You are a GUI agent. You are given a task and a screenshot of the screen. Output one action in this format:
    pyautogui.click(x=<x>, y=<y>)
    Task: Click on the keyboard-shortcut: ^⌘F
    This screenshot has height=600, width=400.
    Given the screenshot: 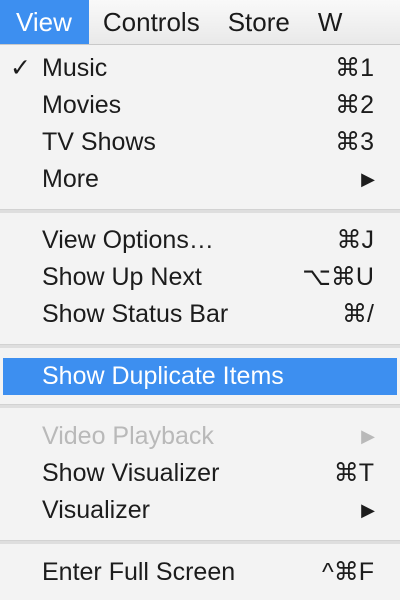 What is the action you would take?
    pyautogui.click(x=347, y=572)
    